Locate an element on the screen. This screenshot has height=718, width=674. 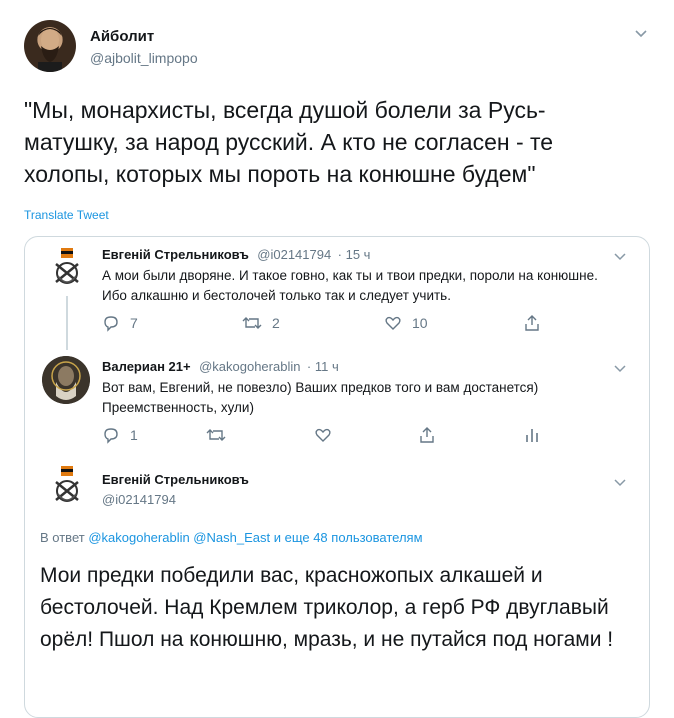
q2-time: · 11 ч is located at coordinates (323, 366).